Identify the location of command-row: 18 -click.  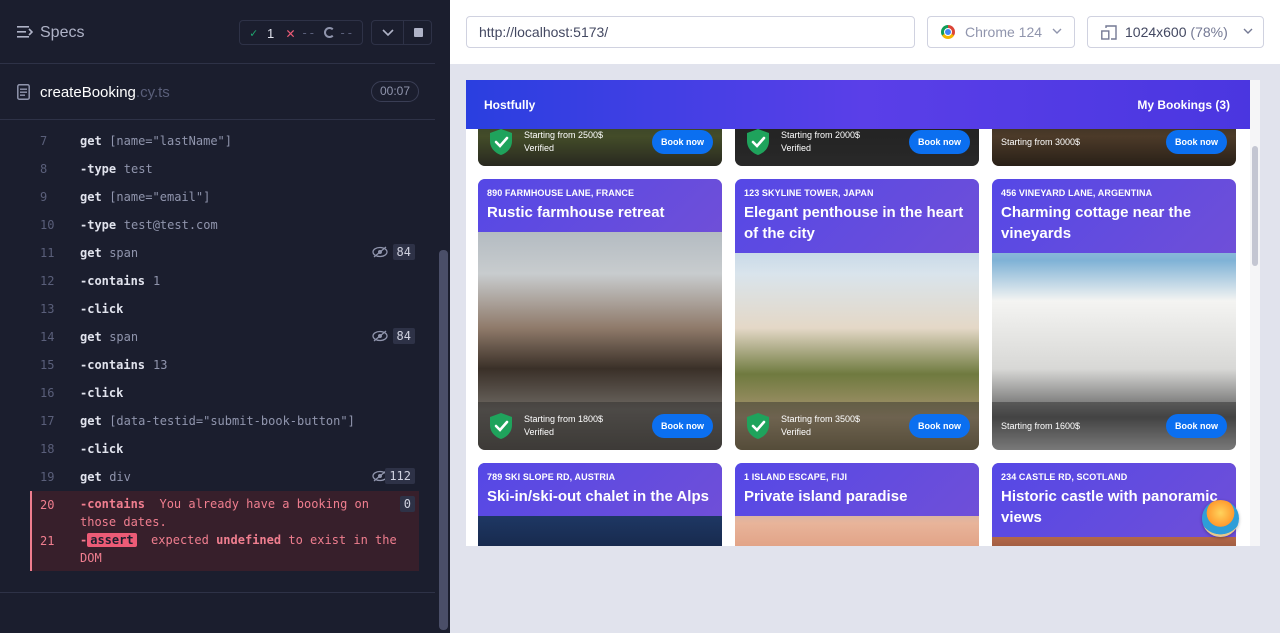
(224, 449).